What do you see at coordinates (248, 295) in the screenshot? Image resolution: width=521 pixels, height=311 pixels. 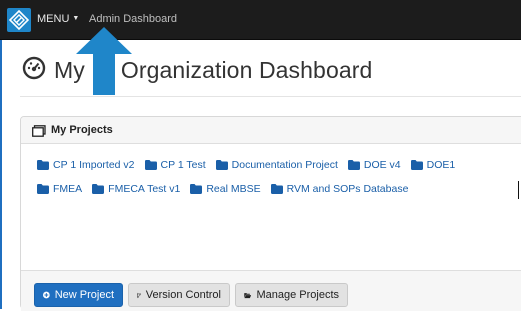 I see `folder-open-icon` at bounding box center [248, 295].